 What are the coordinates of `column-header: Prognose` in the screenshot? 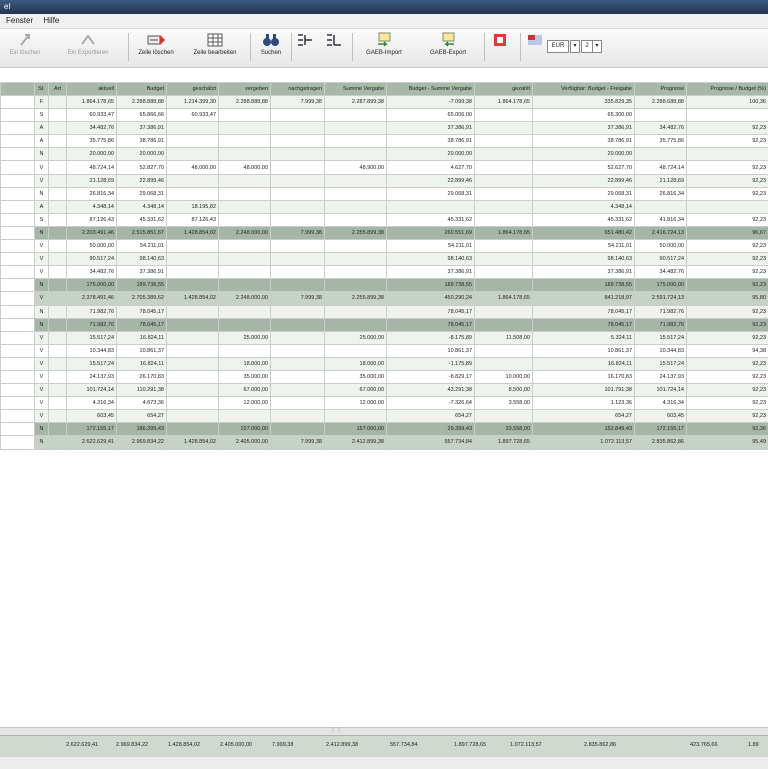 It's located at (661, 89).